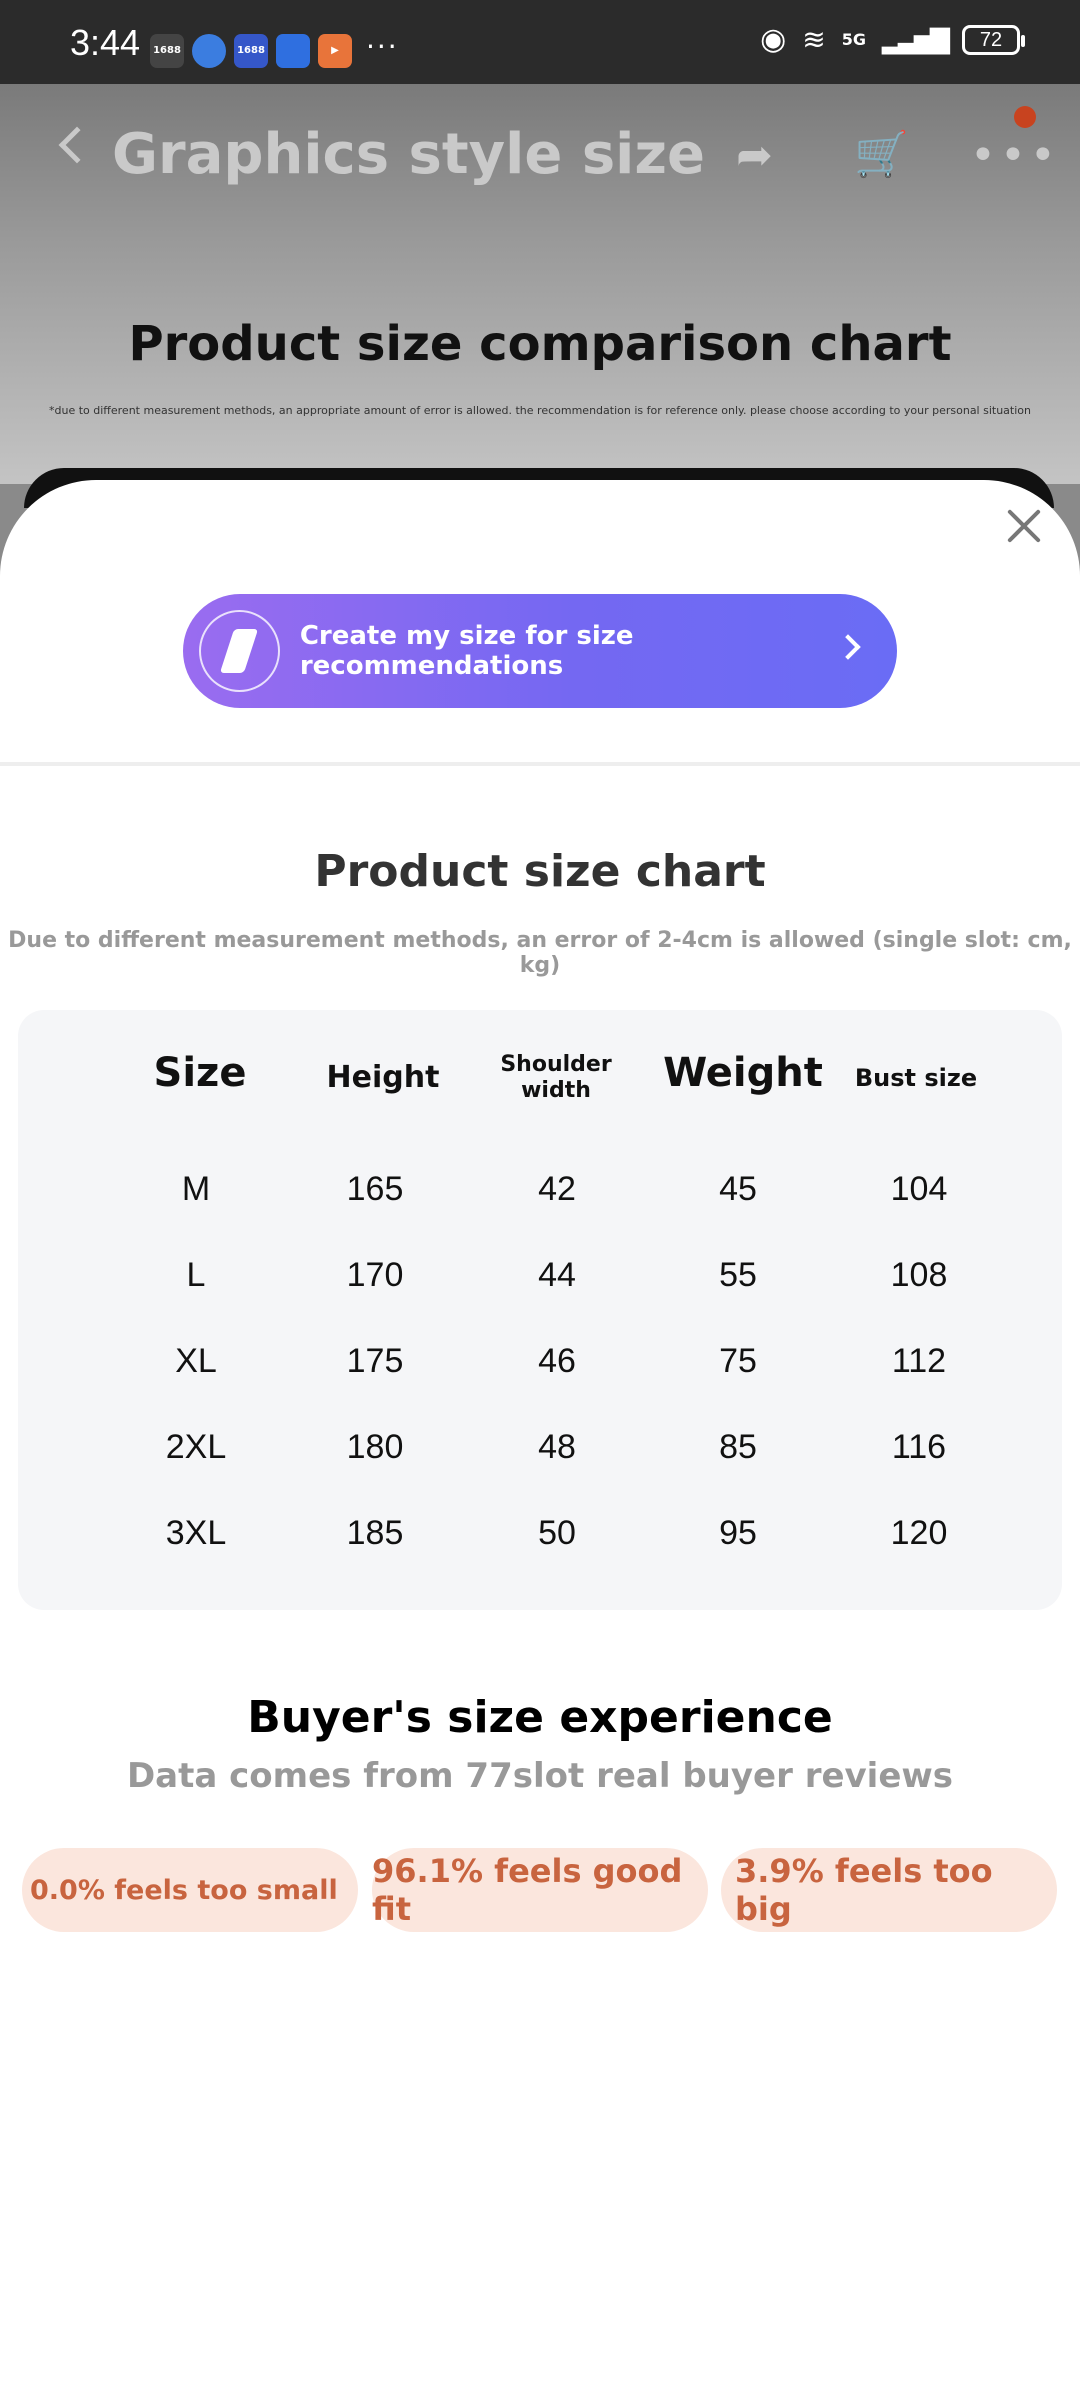 The width and height of the screenshot is (1080, 2400). I want to click on status-bar: 3:44 1688 1688 ▶ ··· ◉ ≋ 5G ▂▃▅▇ 72, so click(540, 42).